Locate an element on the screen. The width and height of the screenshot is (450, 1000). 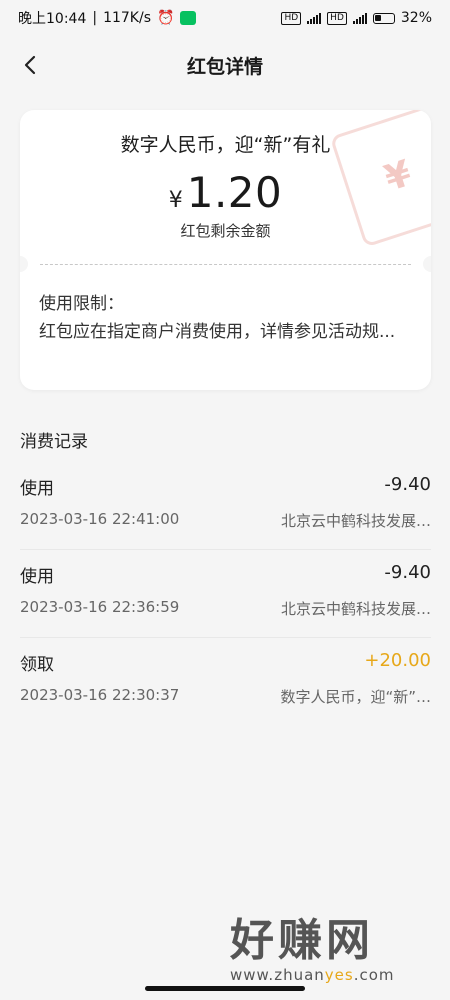
hd-badge-2: HD is located at coordinates (337, 18).